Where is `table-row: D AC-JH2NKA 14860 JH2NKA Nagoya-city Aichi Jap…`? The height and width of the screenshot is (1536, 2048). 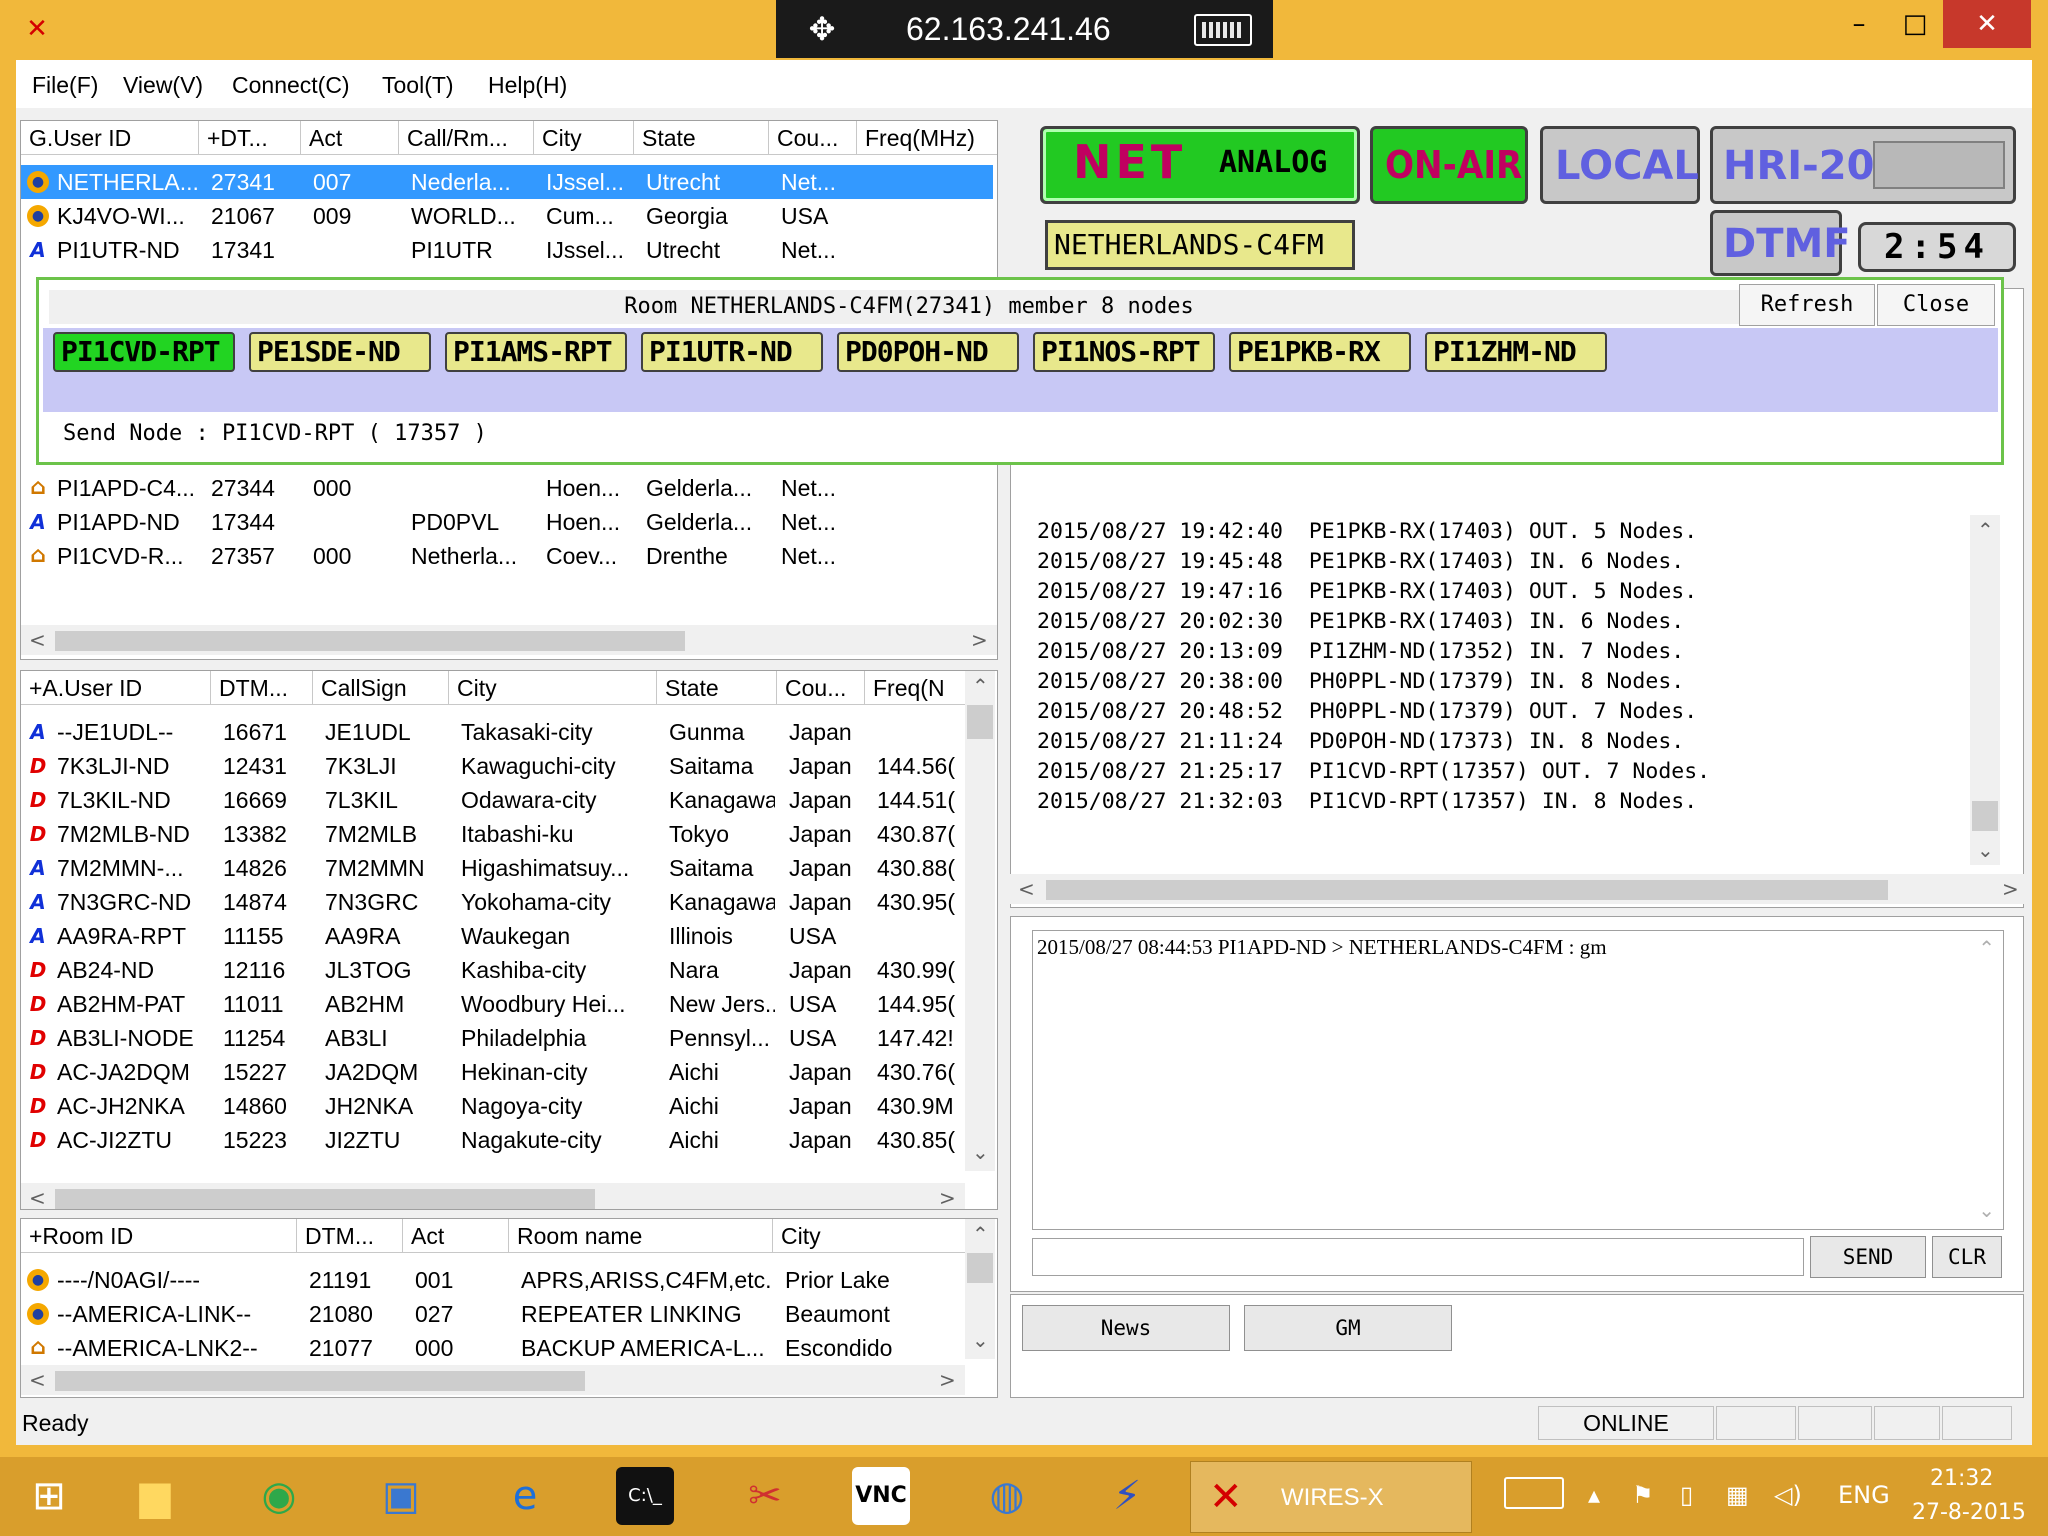
table-row: D AC-JH2NKA 14860 JH2NKA Nagoya-city Aichi Jap… is located at coordinates (493, 1106).